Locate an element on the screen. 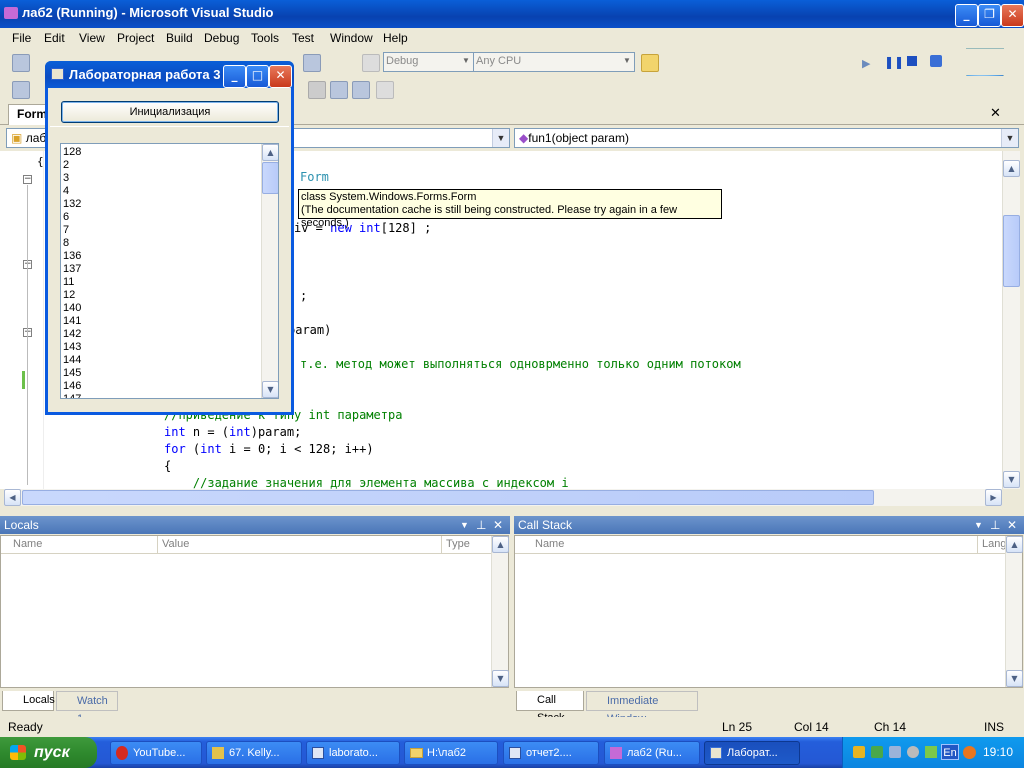 Image resolution: width=1024 pixels, height=768 pixels. find-in-files-icon is located at coordinates (312, 63).